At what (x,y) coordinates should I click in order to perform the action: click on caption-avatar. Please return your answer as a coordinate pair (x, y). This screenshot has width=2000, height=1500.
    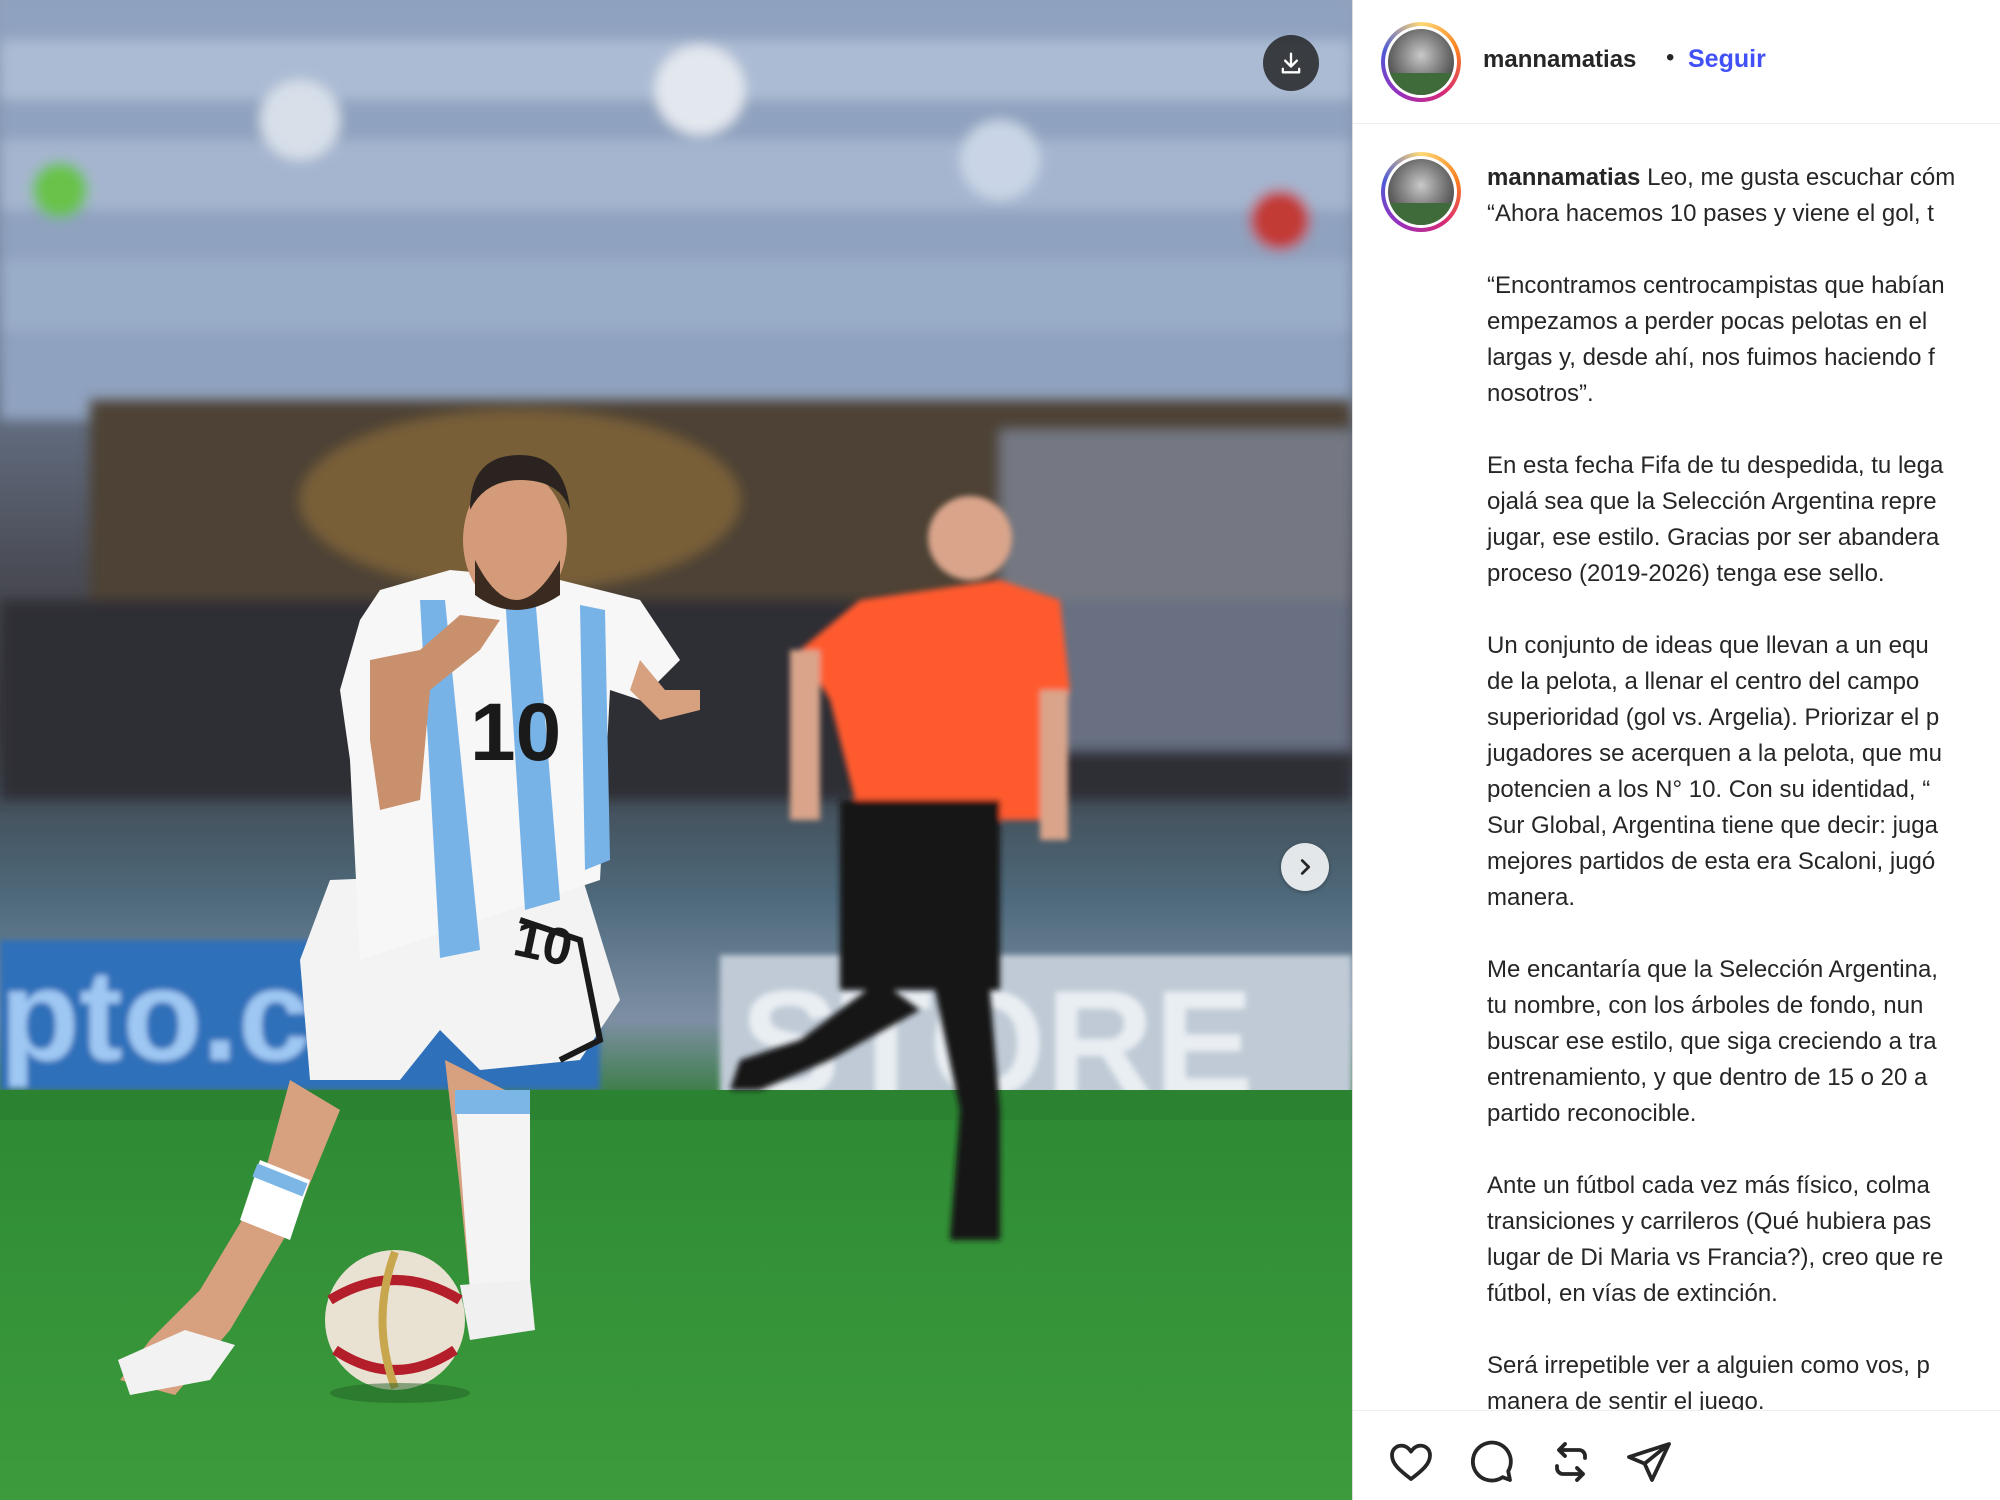
    Looking at the image, I should click on (1421, 192).